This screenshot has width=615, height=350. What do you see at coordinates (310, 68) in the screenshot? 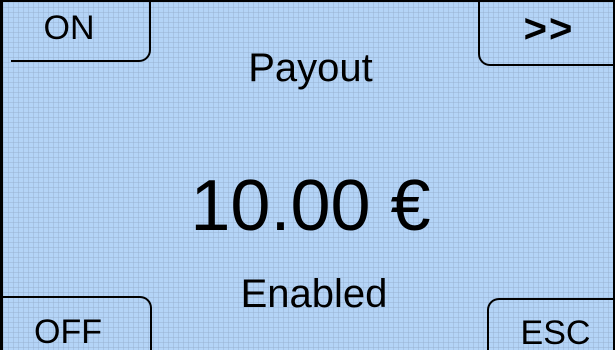
I see `screen-title: Payout` at bounding box center [310, 68].